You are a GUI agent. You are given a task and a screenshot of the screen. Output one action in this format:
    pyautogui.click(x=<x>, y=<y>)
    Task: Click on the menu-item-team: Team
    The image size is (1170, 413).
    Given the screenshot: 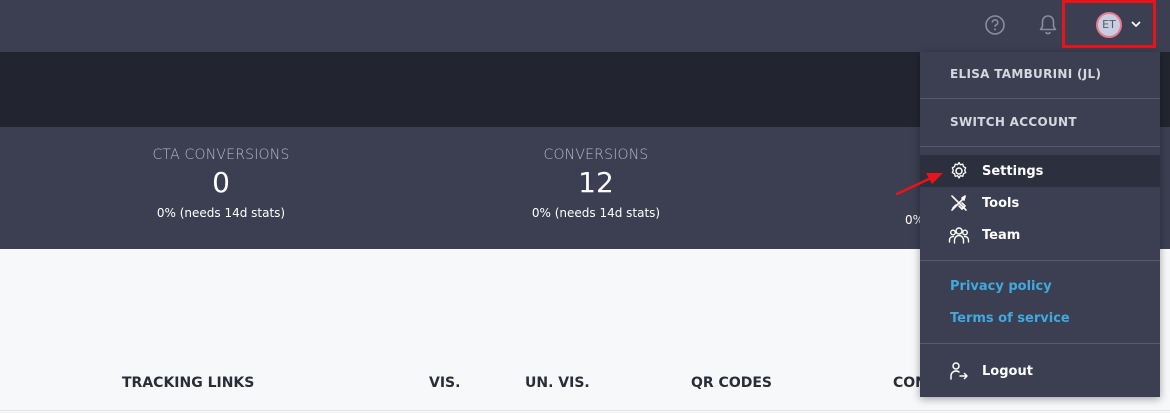 What is the action you would take?
    pyautogui.click(x=1040, y=235)
    